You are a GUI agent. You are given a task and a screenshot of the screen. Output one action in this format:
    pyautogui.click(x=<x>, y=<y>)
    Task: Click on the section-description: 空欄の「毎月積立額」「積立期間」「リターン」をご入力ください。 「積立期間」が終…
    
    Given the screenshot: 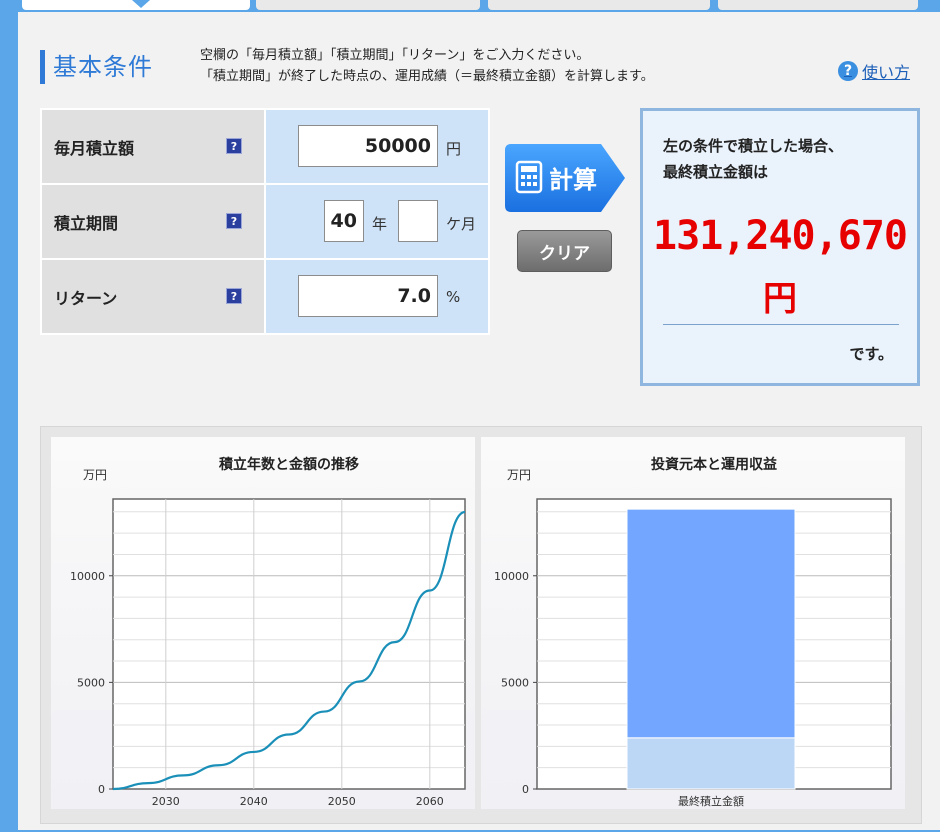 What is the action you would take?
    pyautogui.click(x=427, y=66)
    